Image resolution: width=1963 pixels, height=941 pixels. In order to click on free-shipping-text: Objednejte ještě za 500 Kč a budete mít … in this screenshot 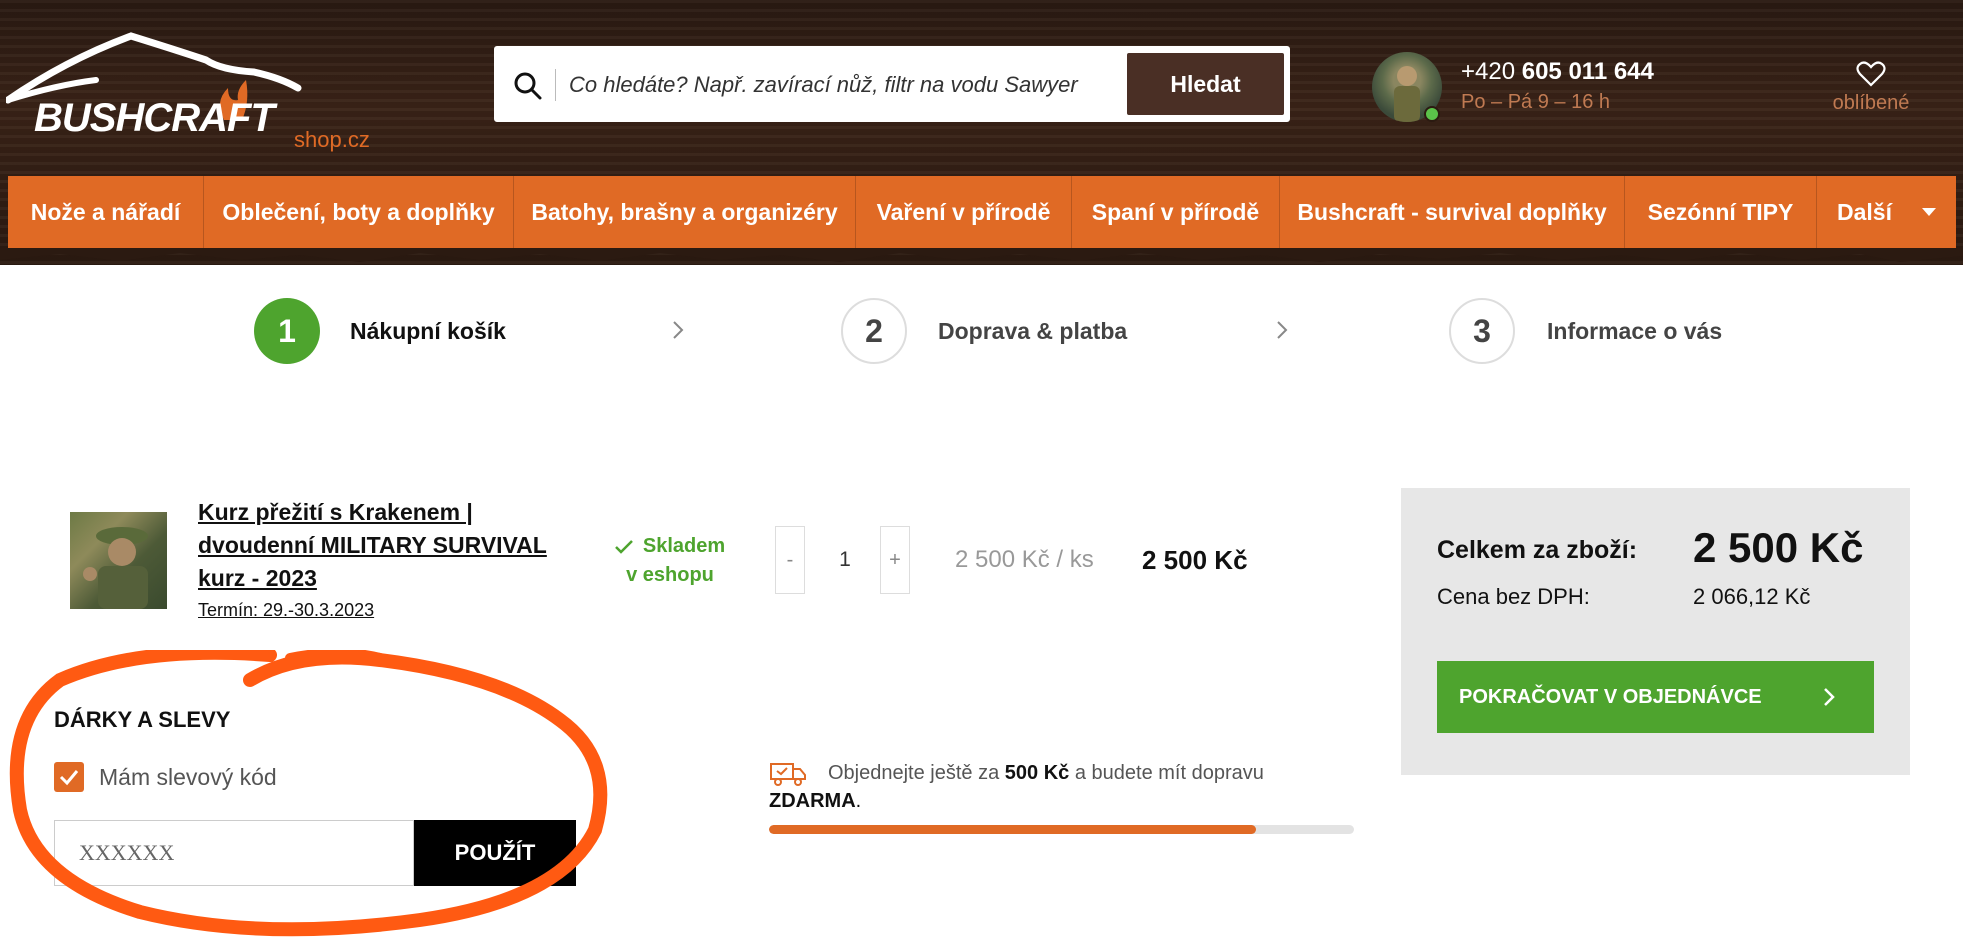, I will do `click(1046, 773)`.